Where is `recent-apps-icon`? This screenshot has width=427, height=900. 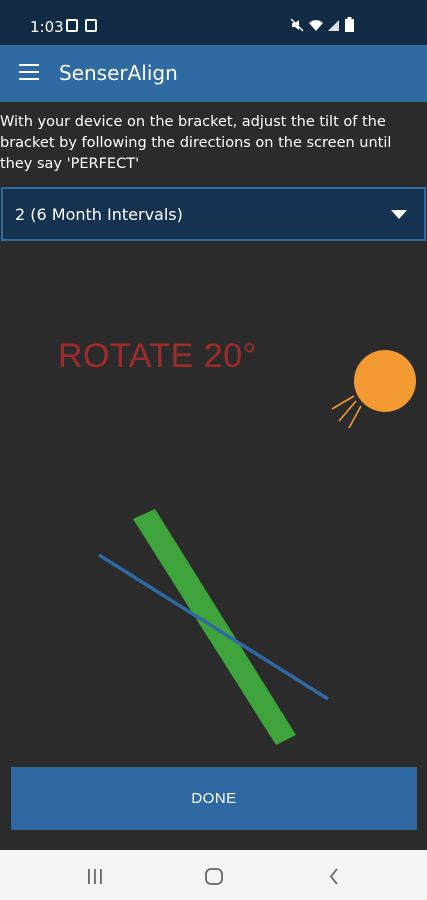 recent-apps-icon is located at coordinates (95, 876).